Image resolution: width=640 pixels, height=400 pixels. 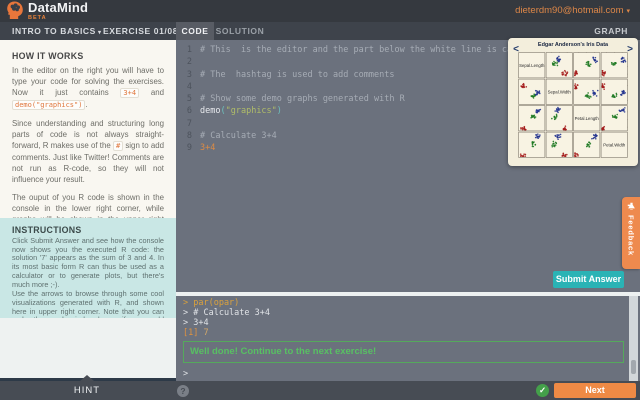 I want to click on how-it-works-title: HOW IT WORKS, so click(x=48, y=56).